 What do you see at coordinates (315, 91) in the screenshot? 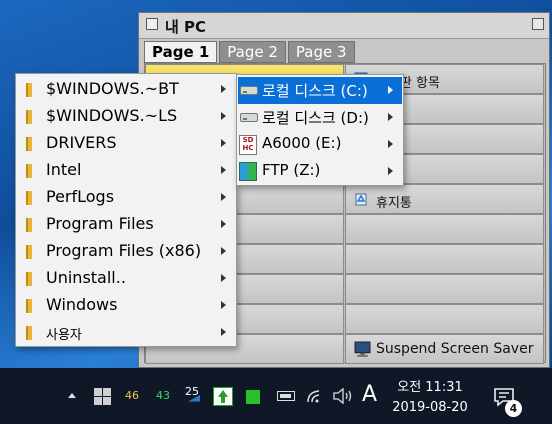
I see `menu-item-label: 로컬 디스크 (C:)` at bounding box center [315, 91].